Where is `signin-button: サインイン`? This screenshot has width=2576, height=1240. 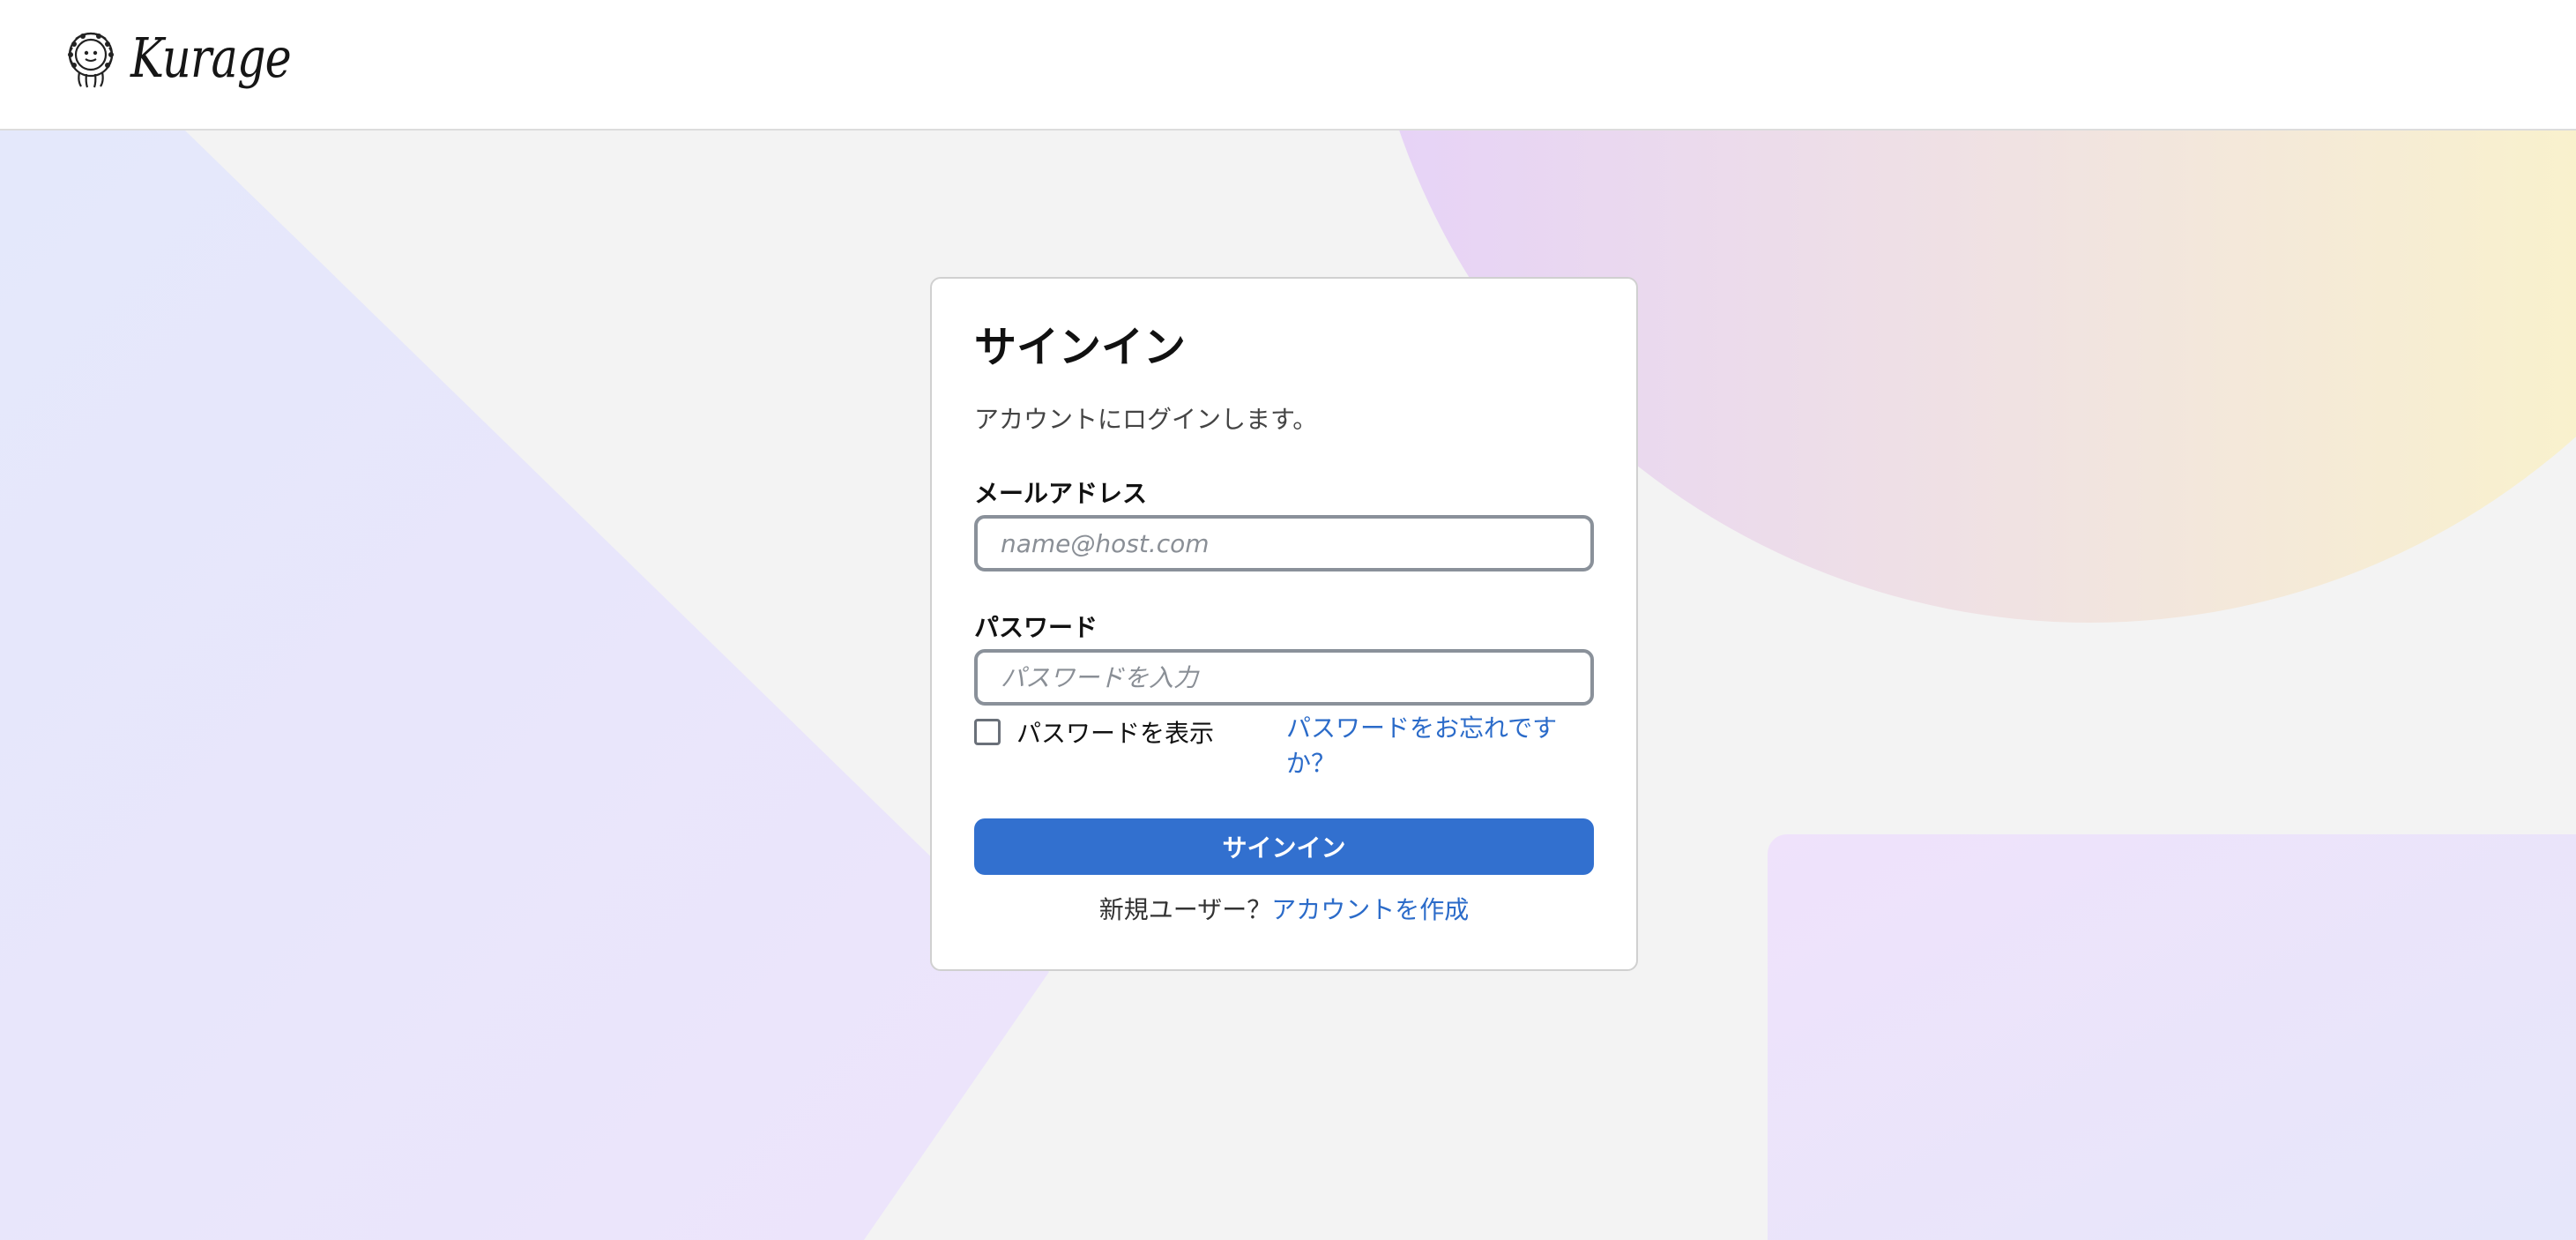
signin-button: サインイン is located at coordinates (1284, 846).